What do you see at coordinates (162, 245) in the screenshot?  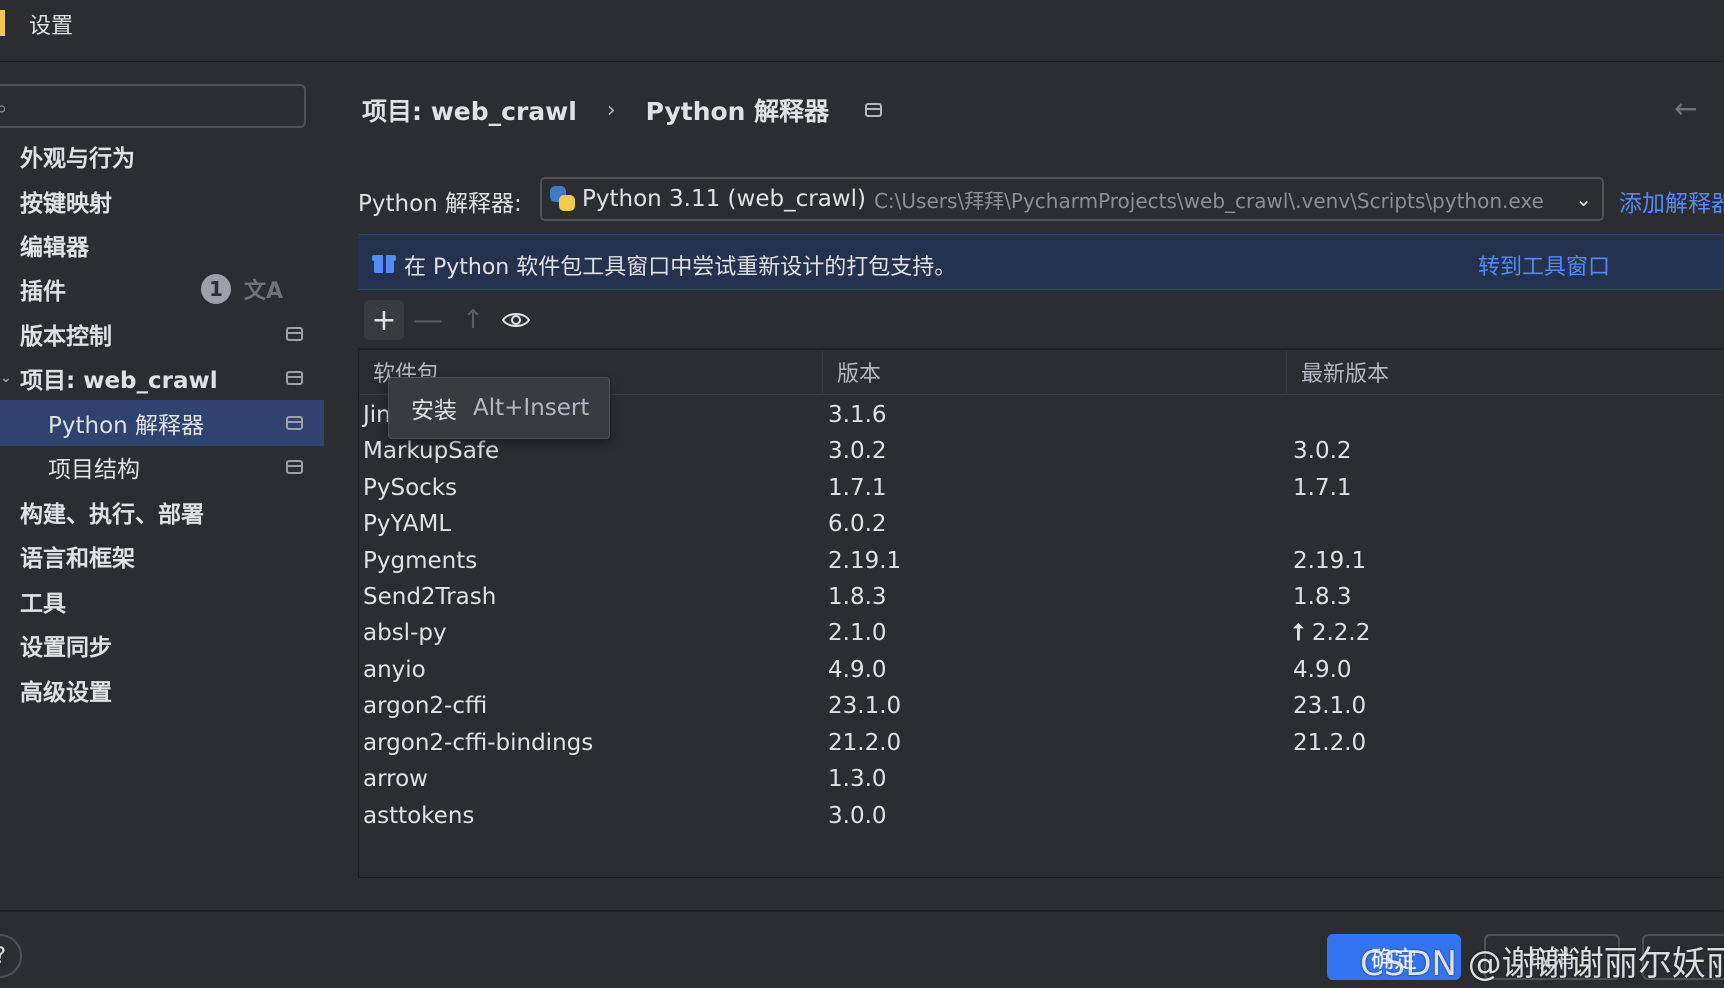 I see `sidebar-item-editor: 编辑器` at bounding box center [162, 245].